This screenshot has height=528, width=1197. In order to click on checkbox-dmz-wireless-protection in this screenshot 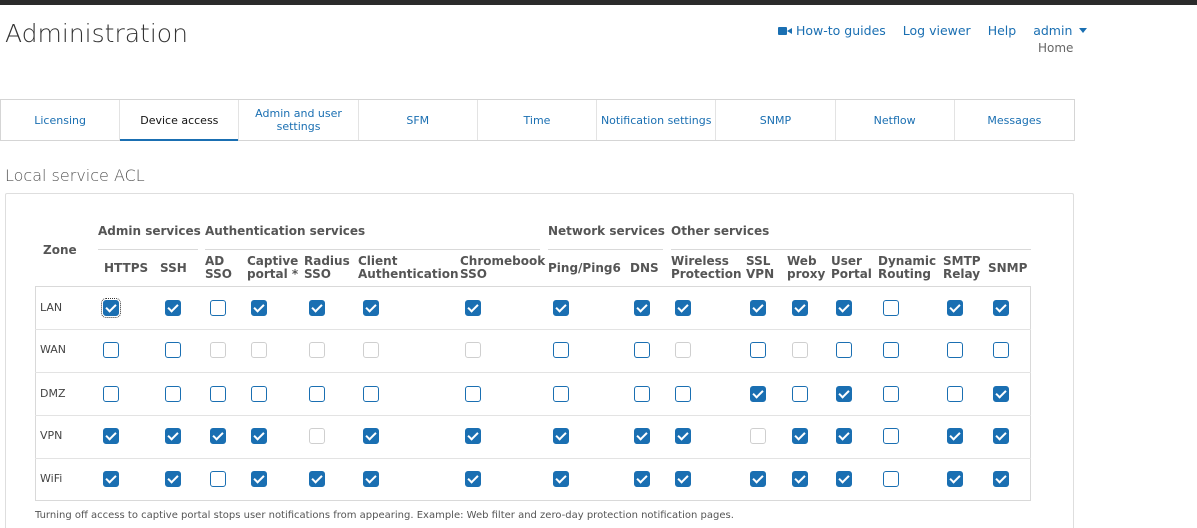, I will do `click(683, 394)`.